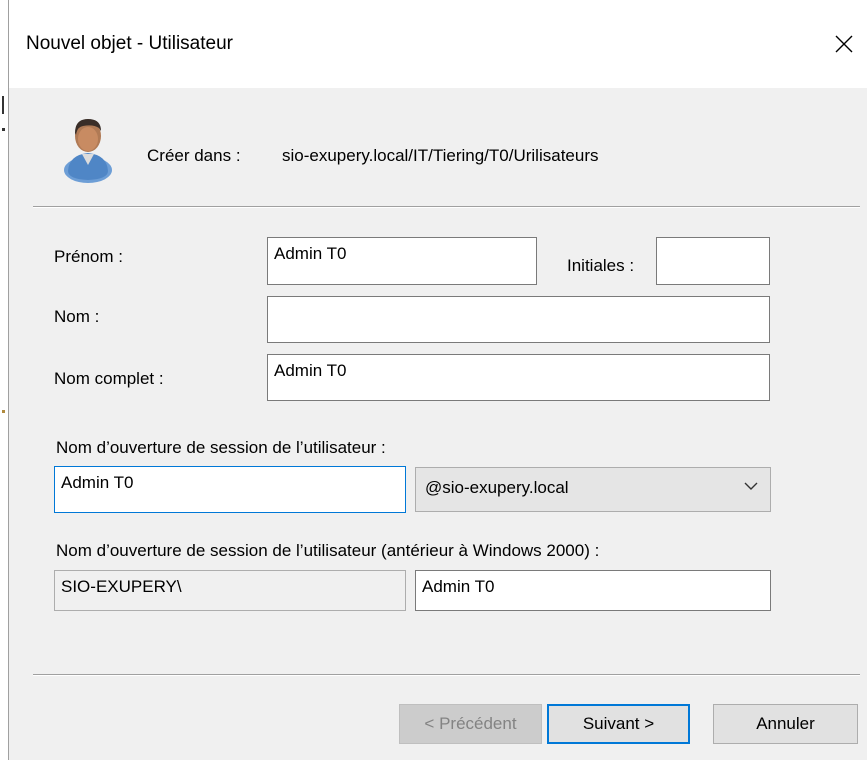 The width and height of the screenshot is (867, 760). What do you see at coordinates (109, 378) in the screenshot?
I see `full-name-label: Nom complet :` at bounding box center [109, 378].